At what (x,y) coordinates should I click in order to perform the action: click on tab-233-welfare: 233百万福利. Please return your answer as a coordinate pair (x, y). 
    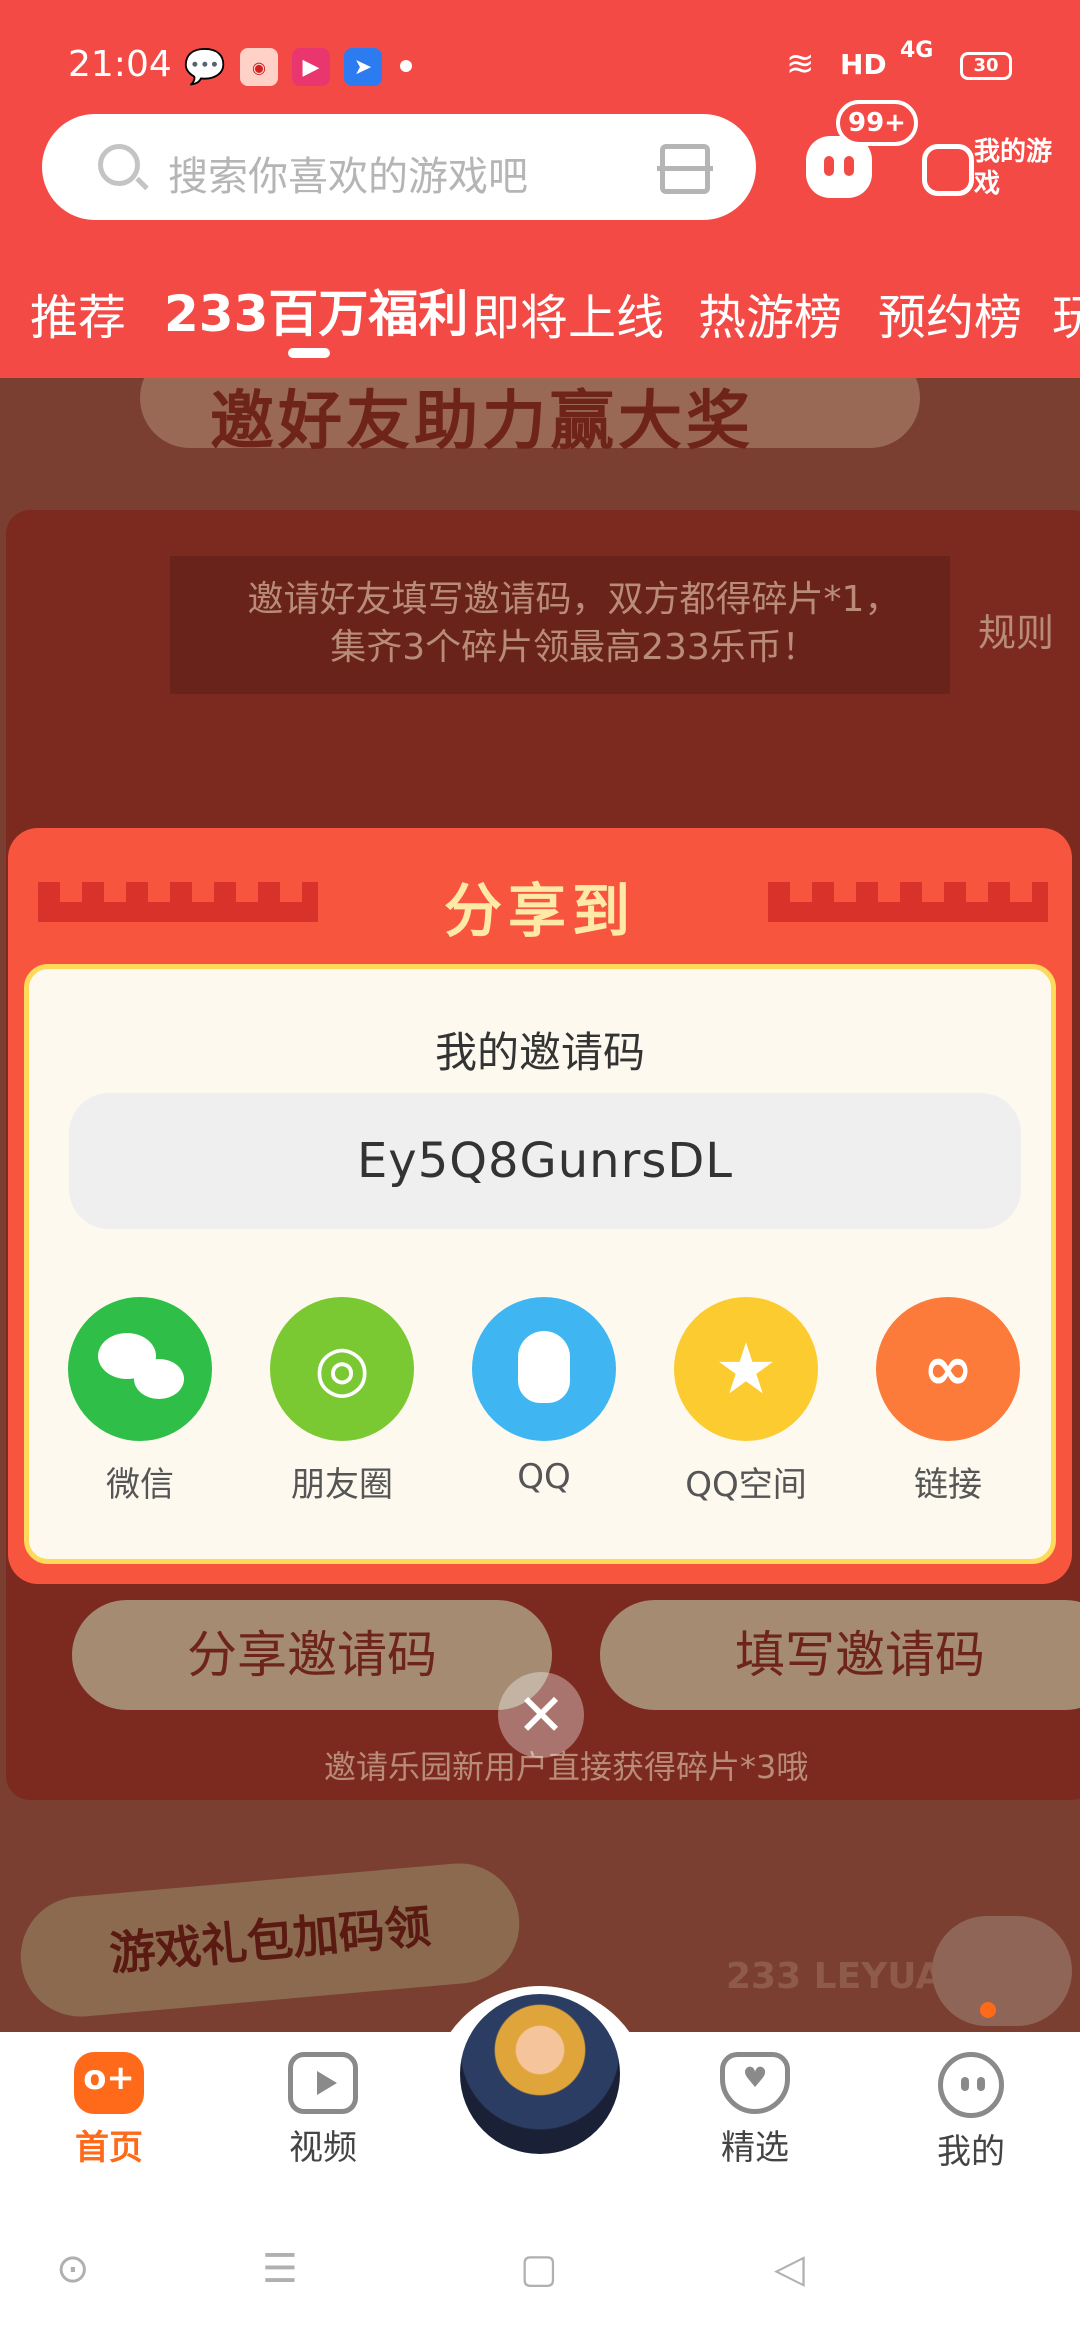
    Looking at the image, I should click on (316, 310).